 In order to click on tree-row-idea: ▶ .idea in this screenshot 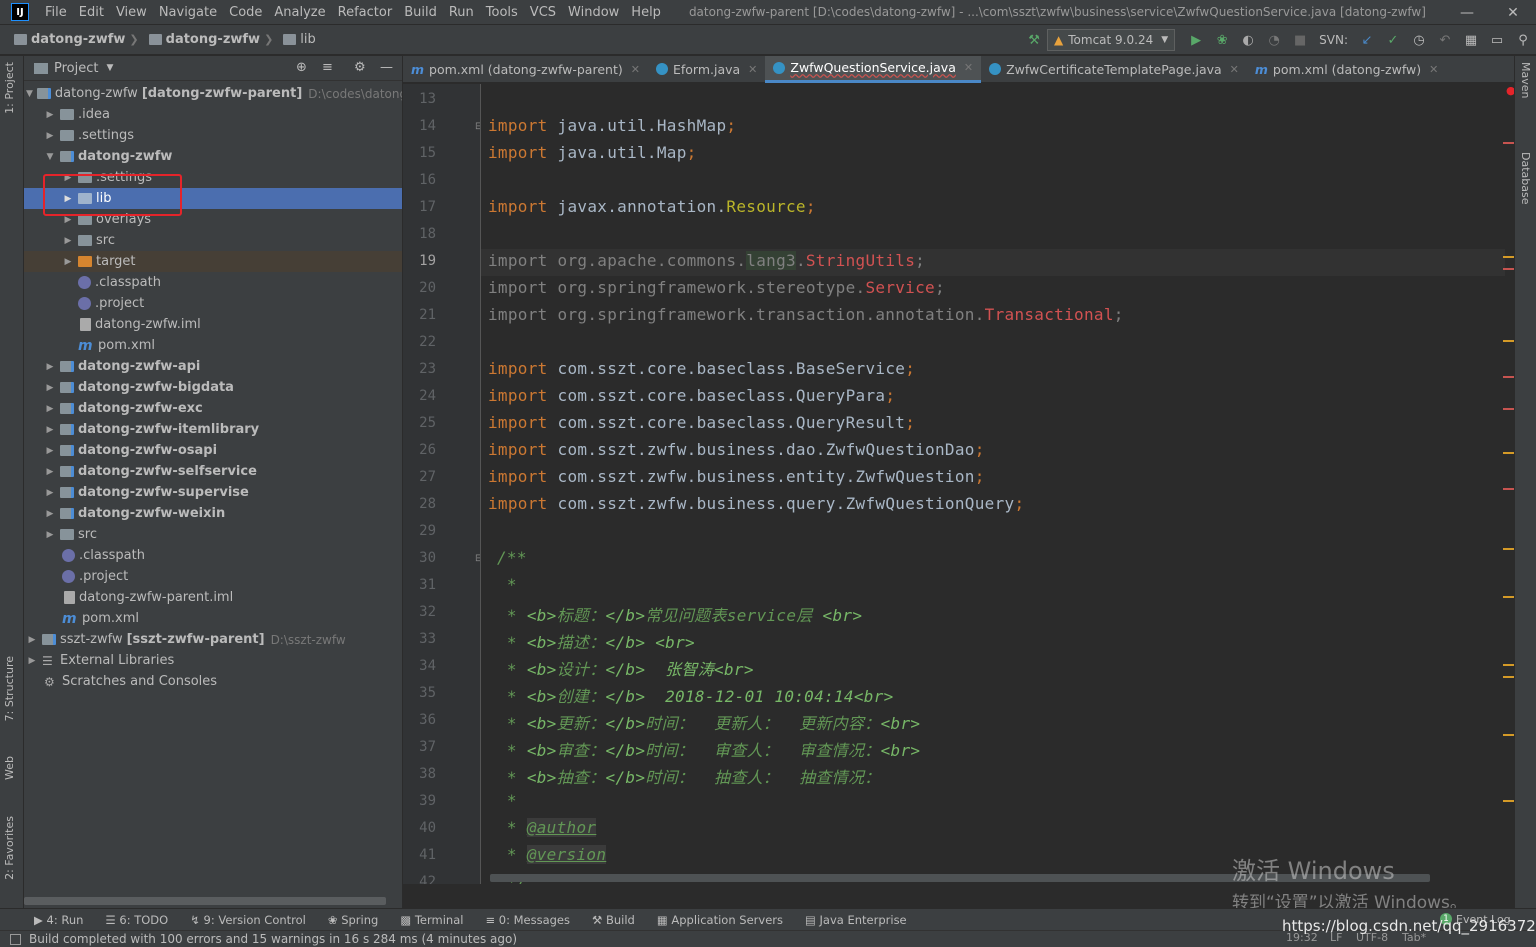, I will do `click(213, 114)`.